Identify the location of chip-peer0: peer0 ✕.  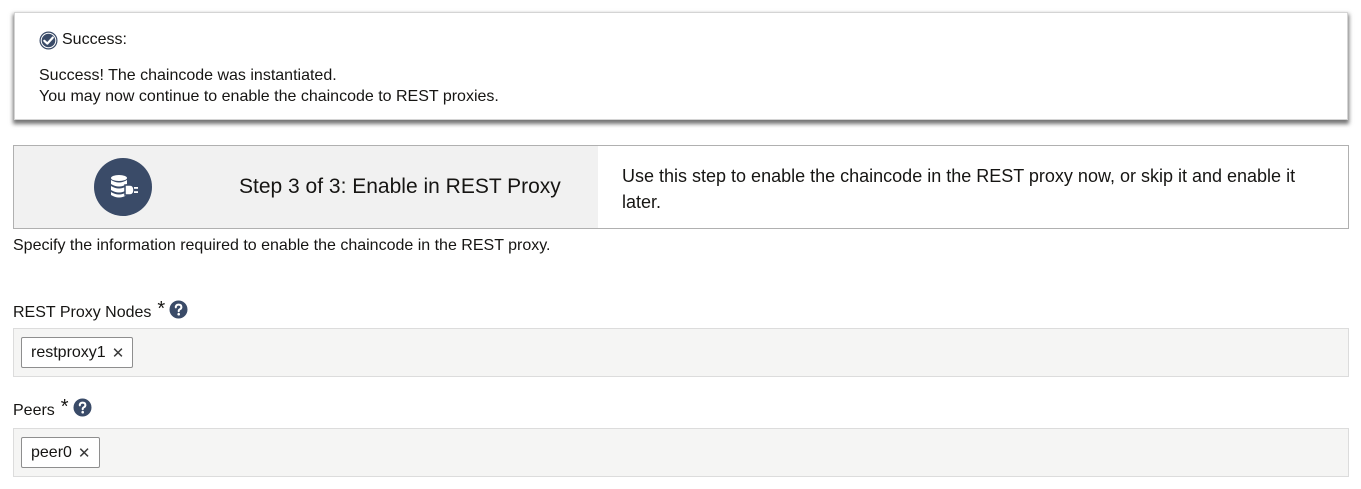
(60, 452).